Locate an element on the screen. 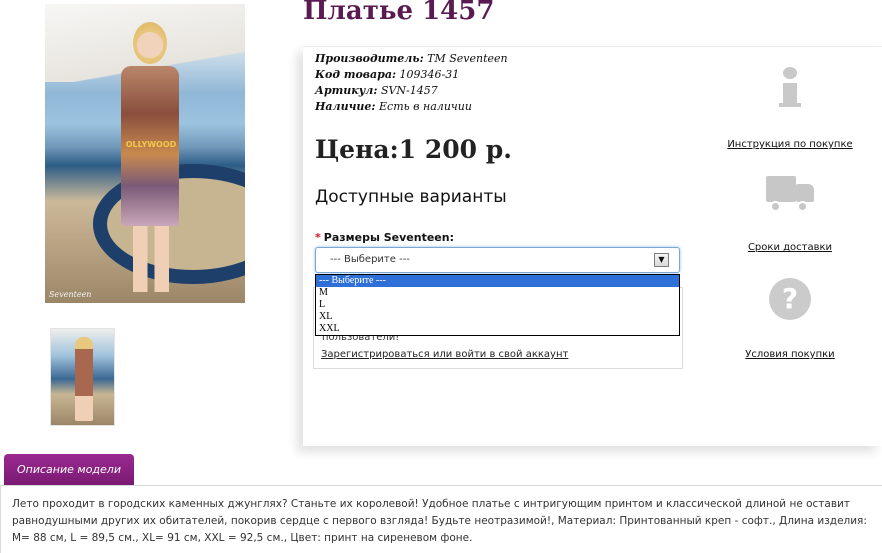 The image size is (882, 553). product-price: Цена:1 200 р. is located at coordinates (413, 149).